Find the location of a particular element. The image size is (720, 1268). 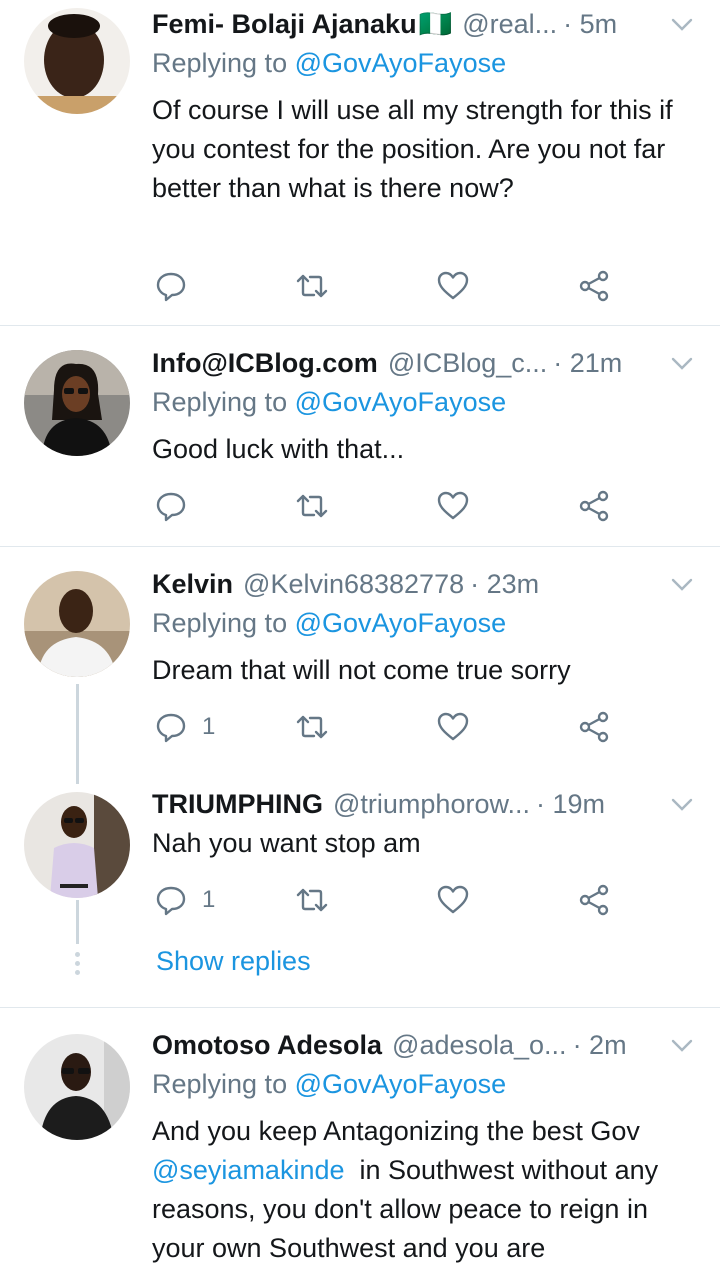

timestamp: · 5m is located at coordinates (590, 24).